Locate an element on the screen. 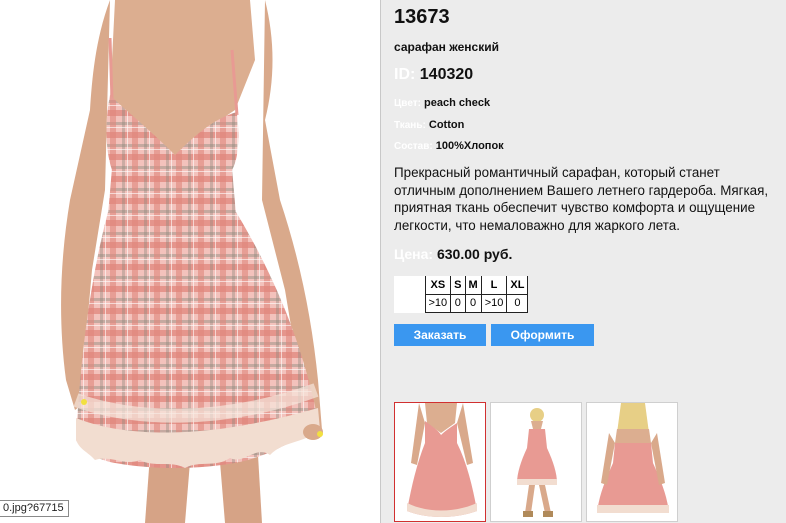 The width and height of the screenshot is (786, 523). composition-value: 100%Хлопок is located at coordinates (469, 146).